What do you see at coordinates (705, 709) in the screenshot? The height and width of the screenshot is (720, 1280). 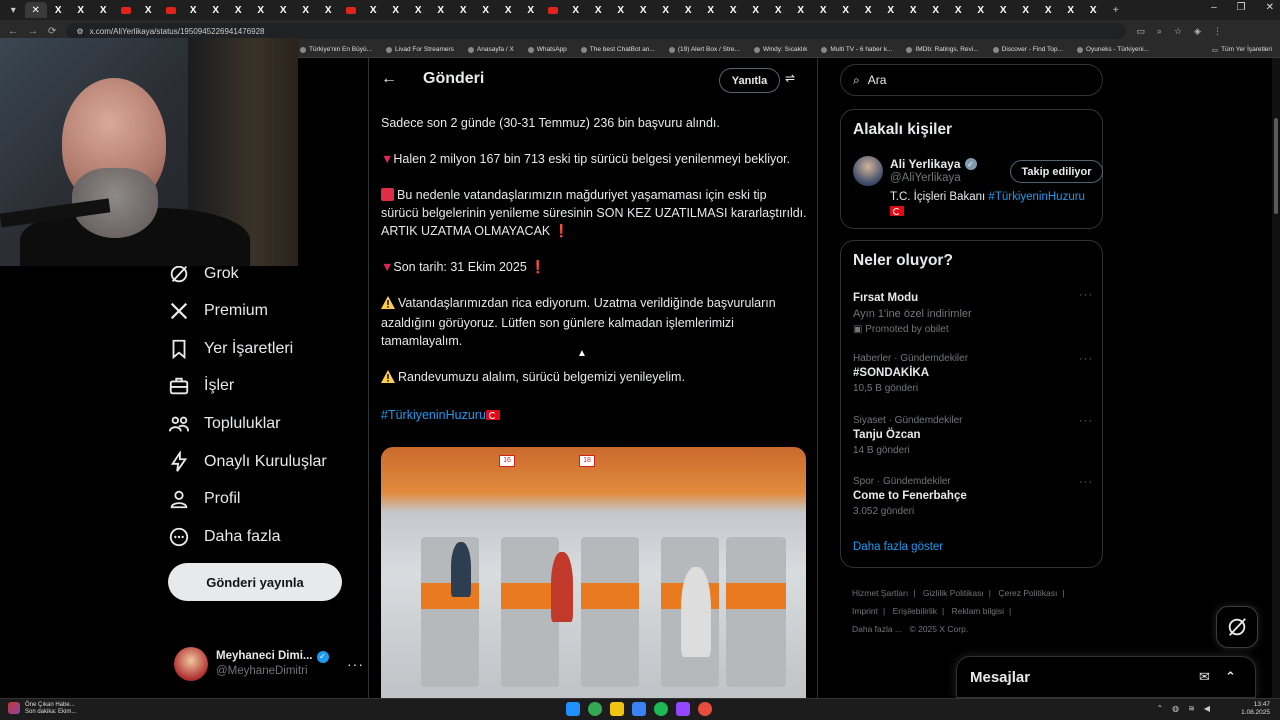 I see `obs-icon` at bounding box center [705, 709].